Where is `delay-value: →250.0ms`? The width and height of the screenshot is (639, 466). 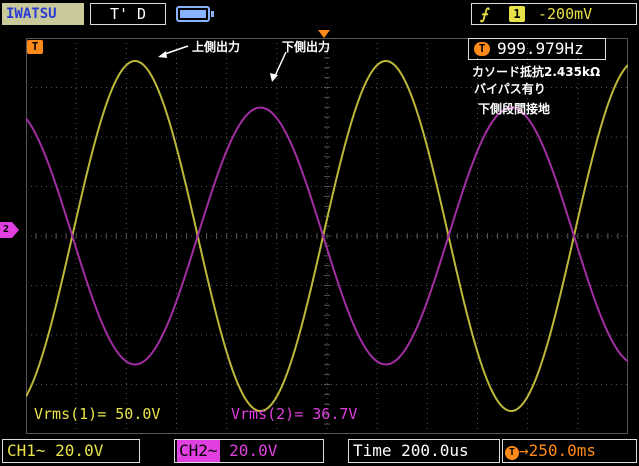
delay-value: →250.0ms is located at coordinates (558, 450).